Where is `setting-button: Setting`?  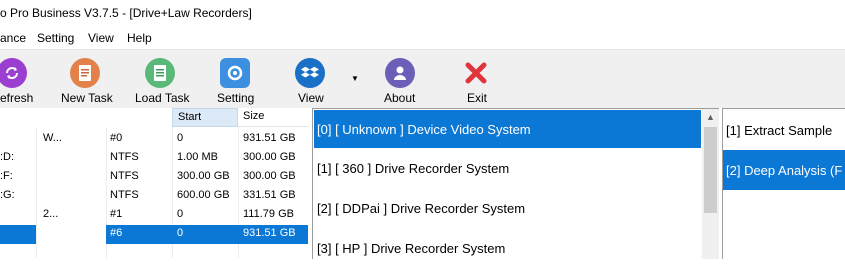
setting-button: Setting is located at coordinates (236, 79).